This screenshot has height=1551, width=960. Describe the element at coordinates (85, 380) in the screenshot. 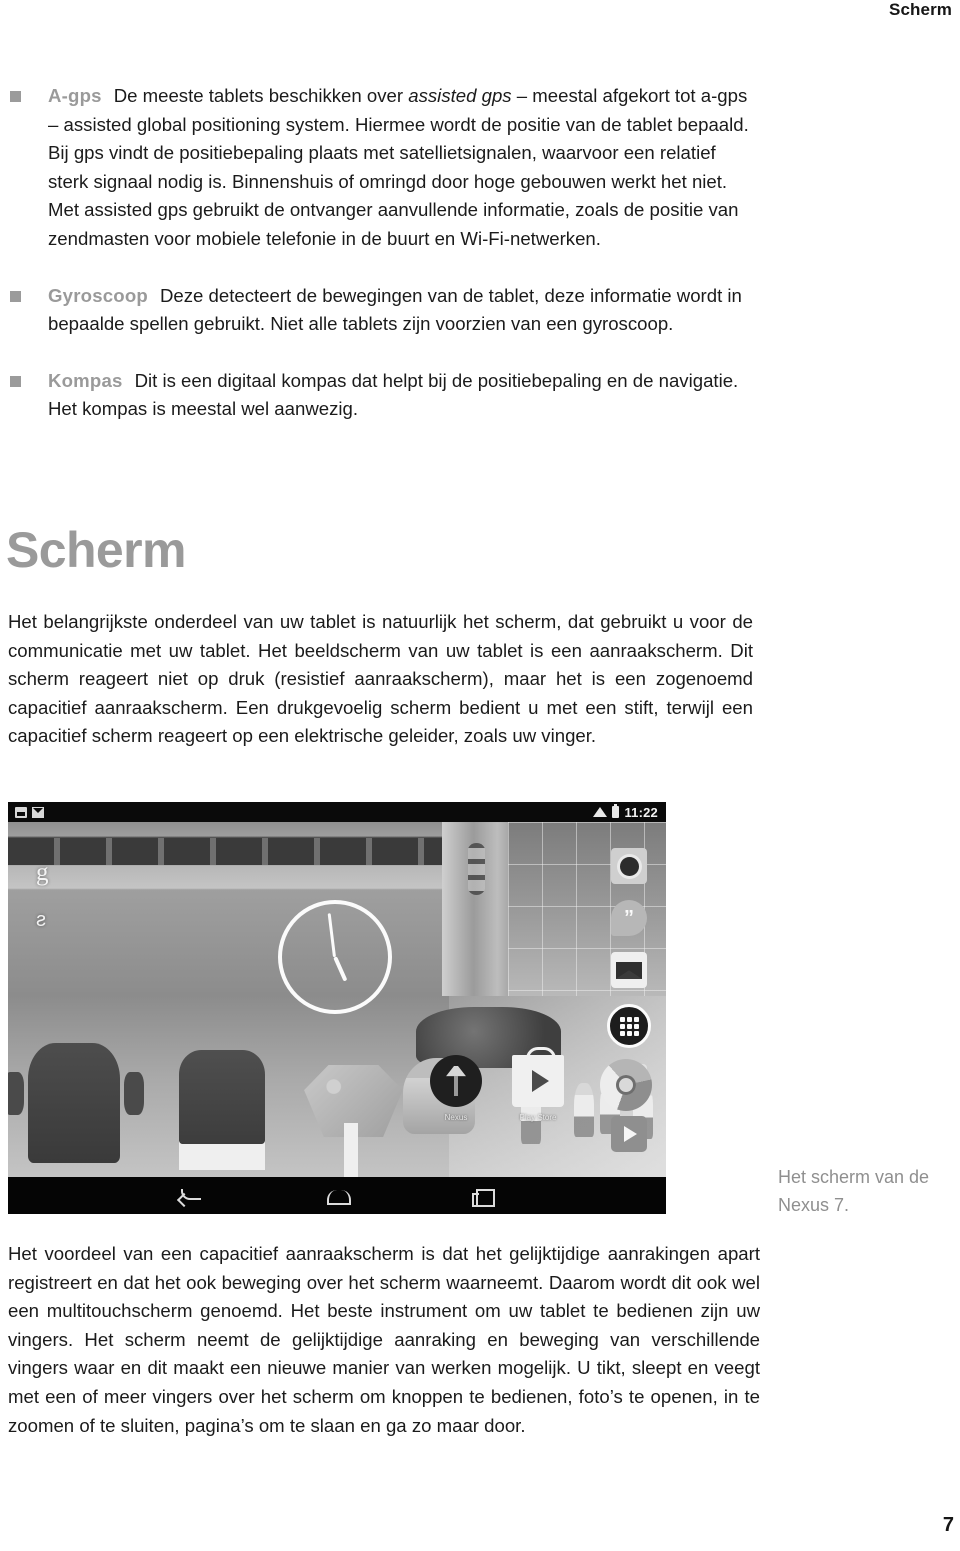

I see `term-label: Kompas` at that location.